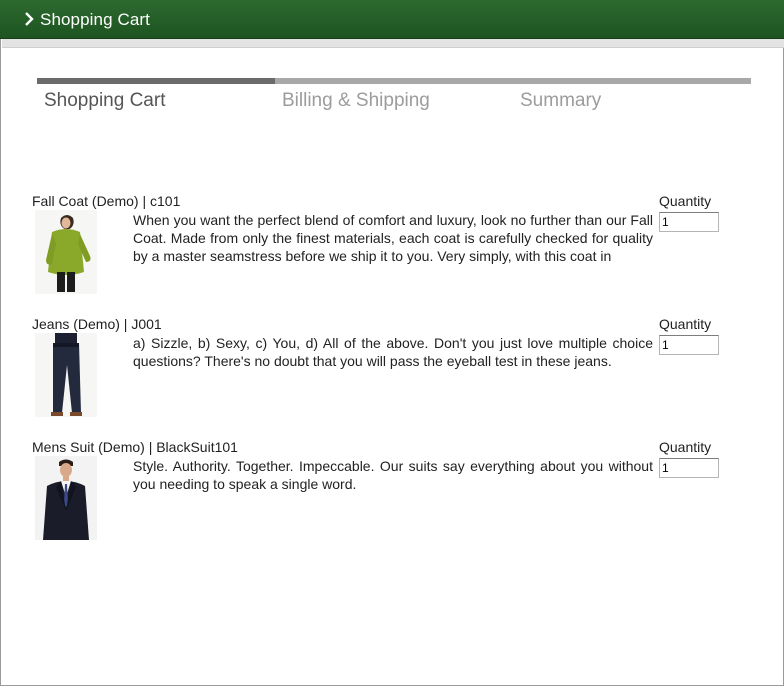 Image resolution: width=784 pixels, height=687 pixels. What do you see at coordinates (392, 19) in the screenshot?
I see `title-bar: Shopping Cart` at bounding box center [392, 19].